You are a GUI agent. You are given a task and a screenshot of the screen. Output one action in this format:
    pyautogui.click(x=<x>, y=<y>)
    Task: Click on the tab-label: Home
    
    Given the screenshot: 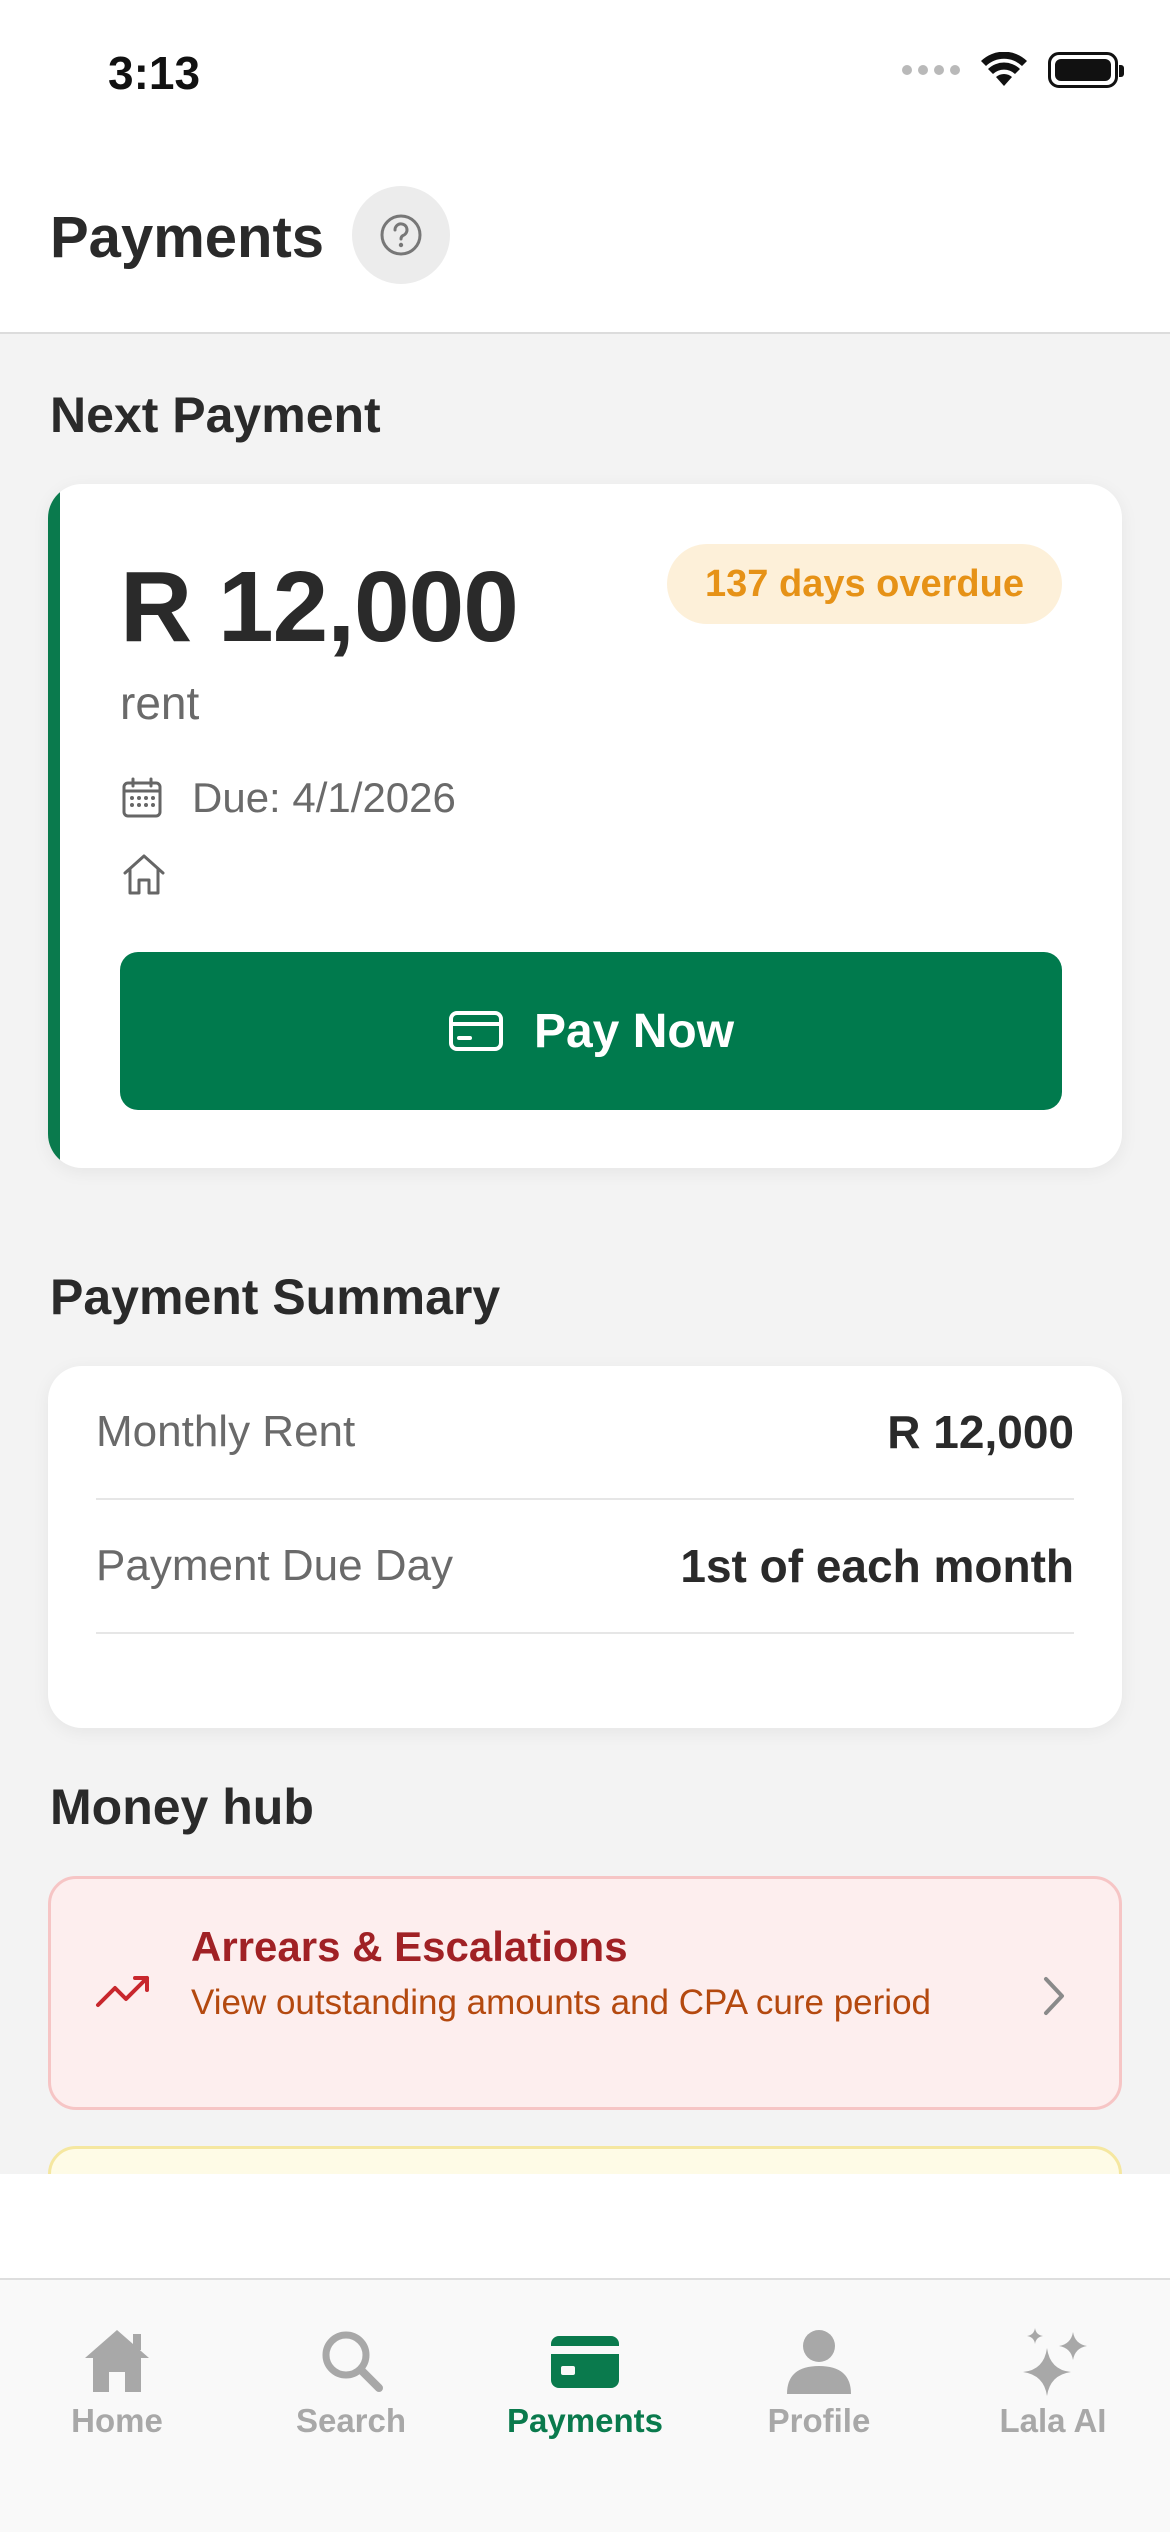 What is the action you would take?
    pyautogui.click(x=117, y=2420)
    